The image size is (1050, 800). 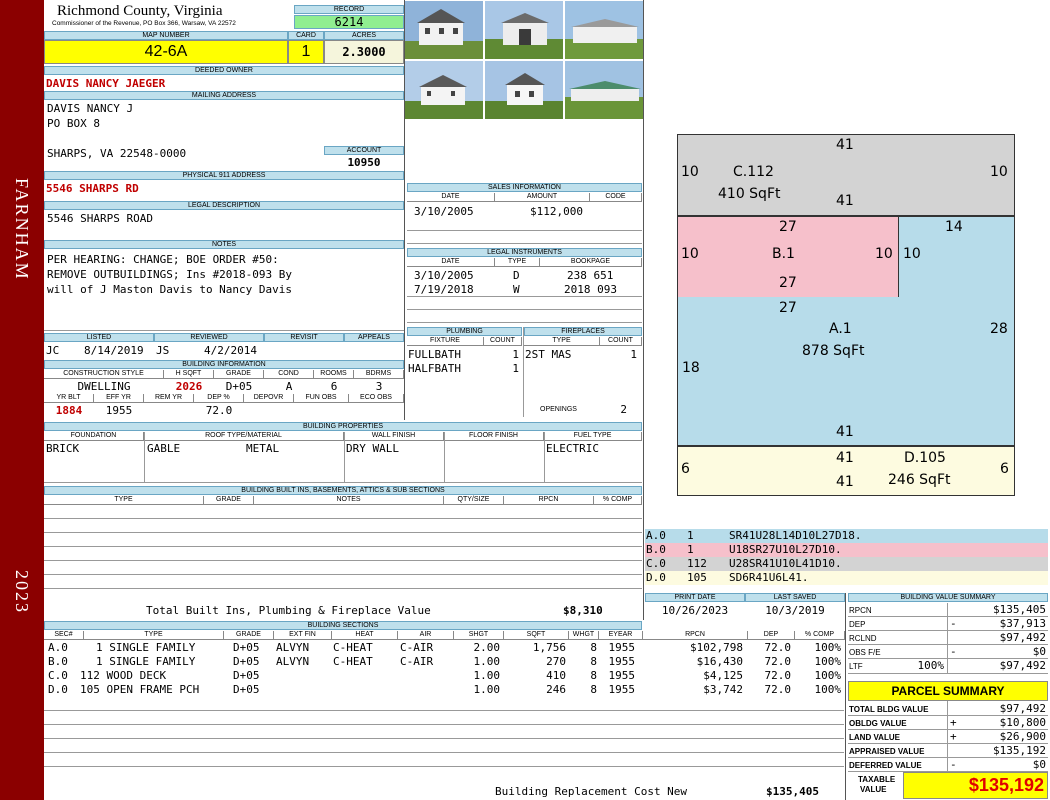 What do you see at coordinates (846, 371) in the screenshot?
I see `sketch-section-a: 27 28 A.1 878 SqFt 18 41` at bounding box center [846, 371].